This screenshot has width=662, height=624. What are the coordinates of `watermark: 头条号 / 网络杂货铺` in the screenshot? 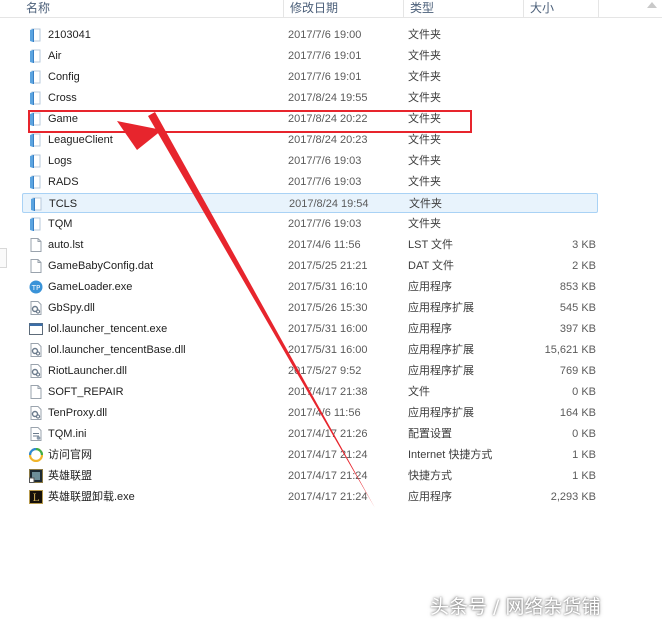 It's located at (515, 607).